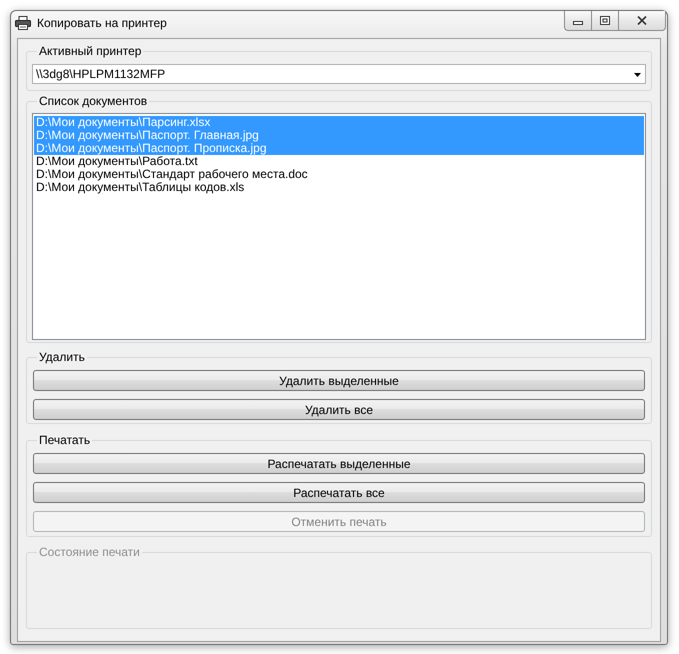 The image size is (679, 654). I want to click on minimize-button, so click(577, 21).